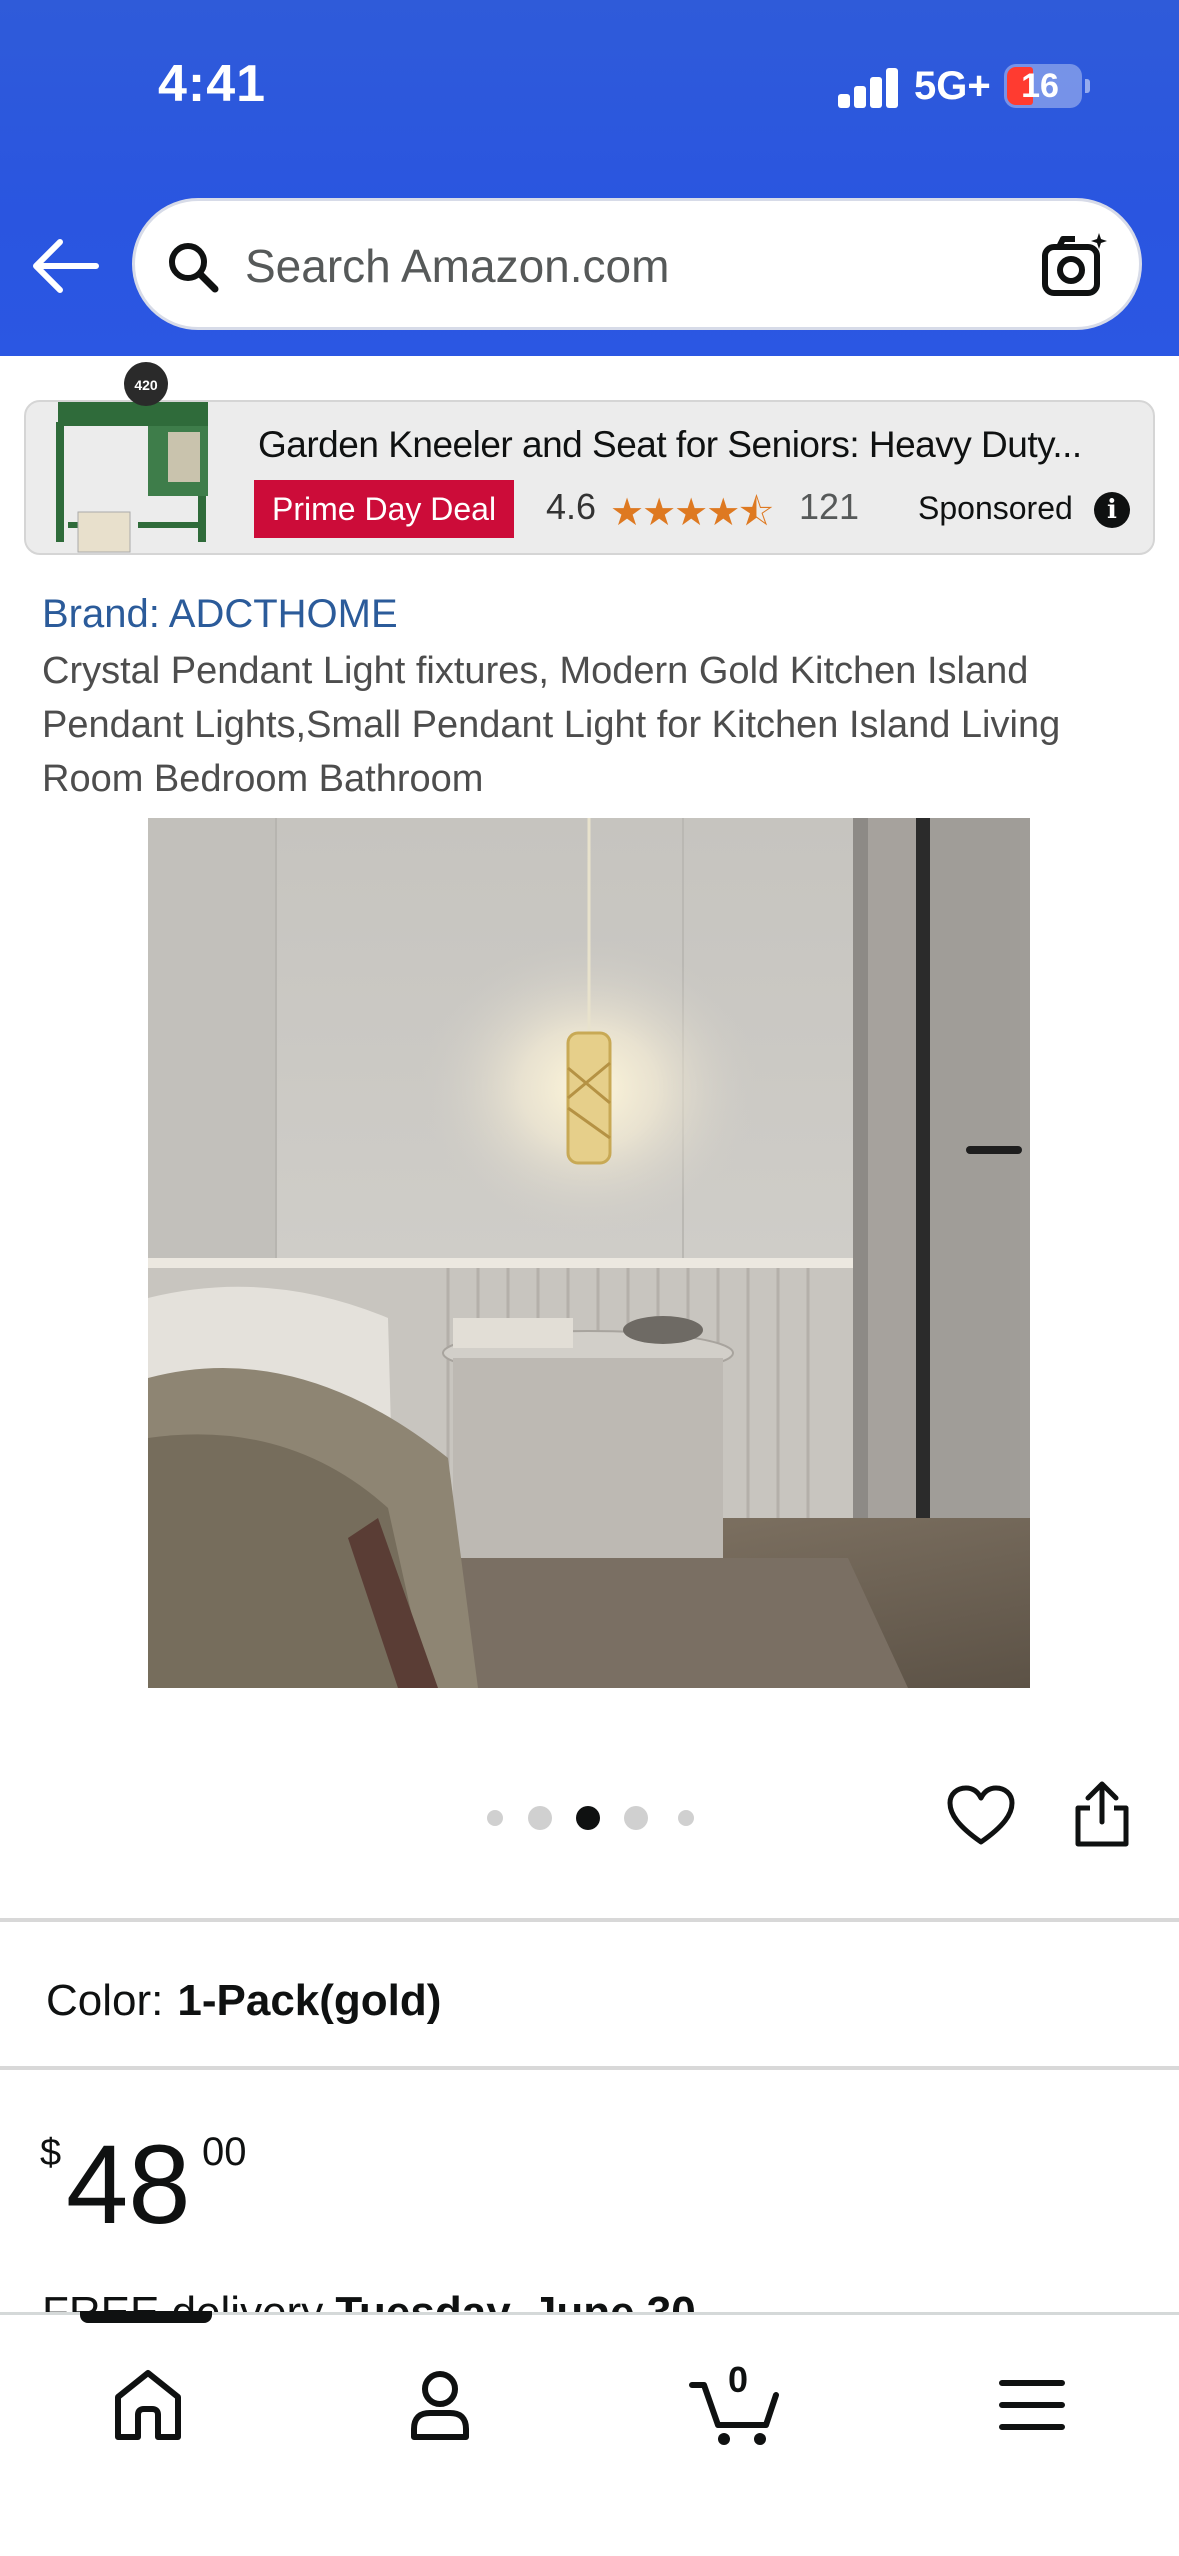 This screenshot has height=2556, width=1179. I want to click on price-currency: $, so click(51, 2153).